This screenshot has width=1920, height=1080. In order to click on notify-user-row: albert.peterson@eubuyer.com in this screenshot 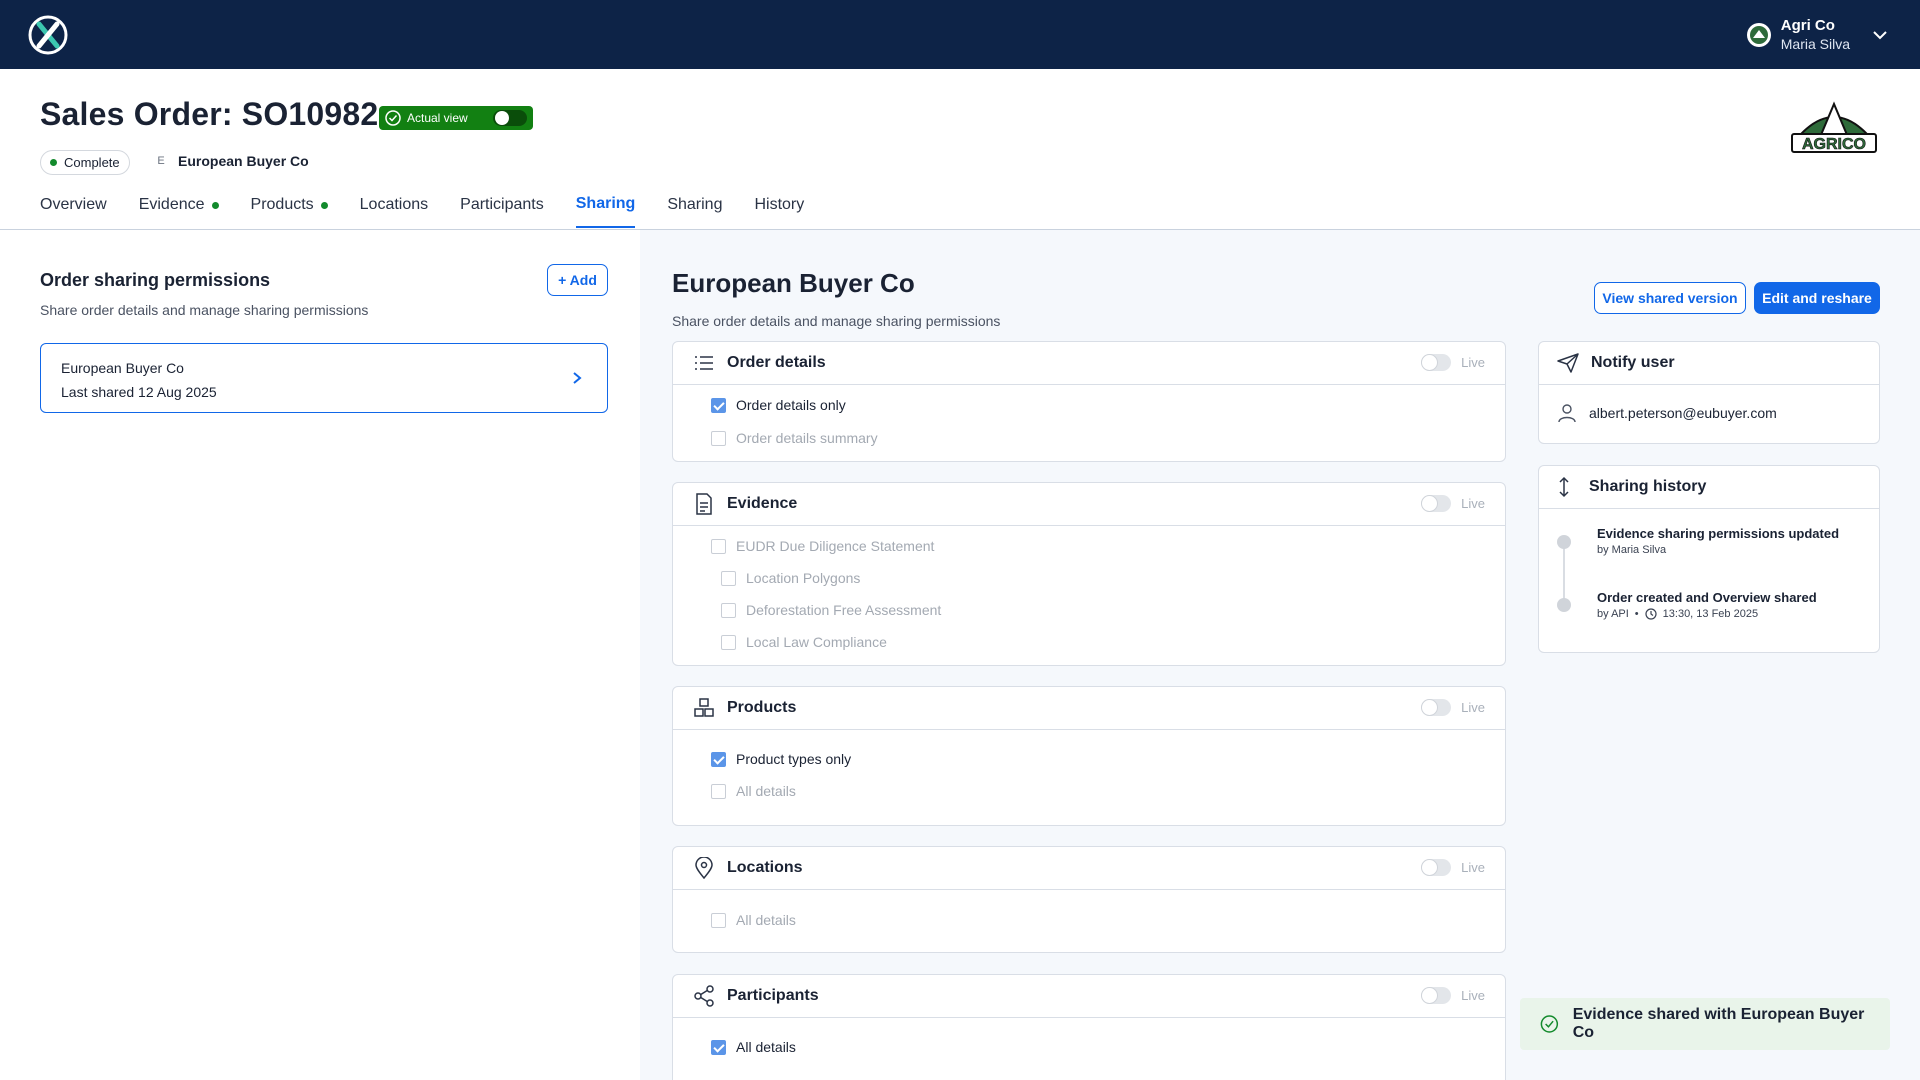, I will do `click(1709, 413)`.